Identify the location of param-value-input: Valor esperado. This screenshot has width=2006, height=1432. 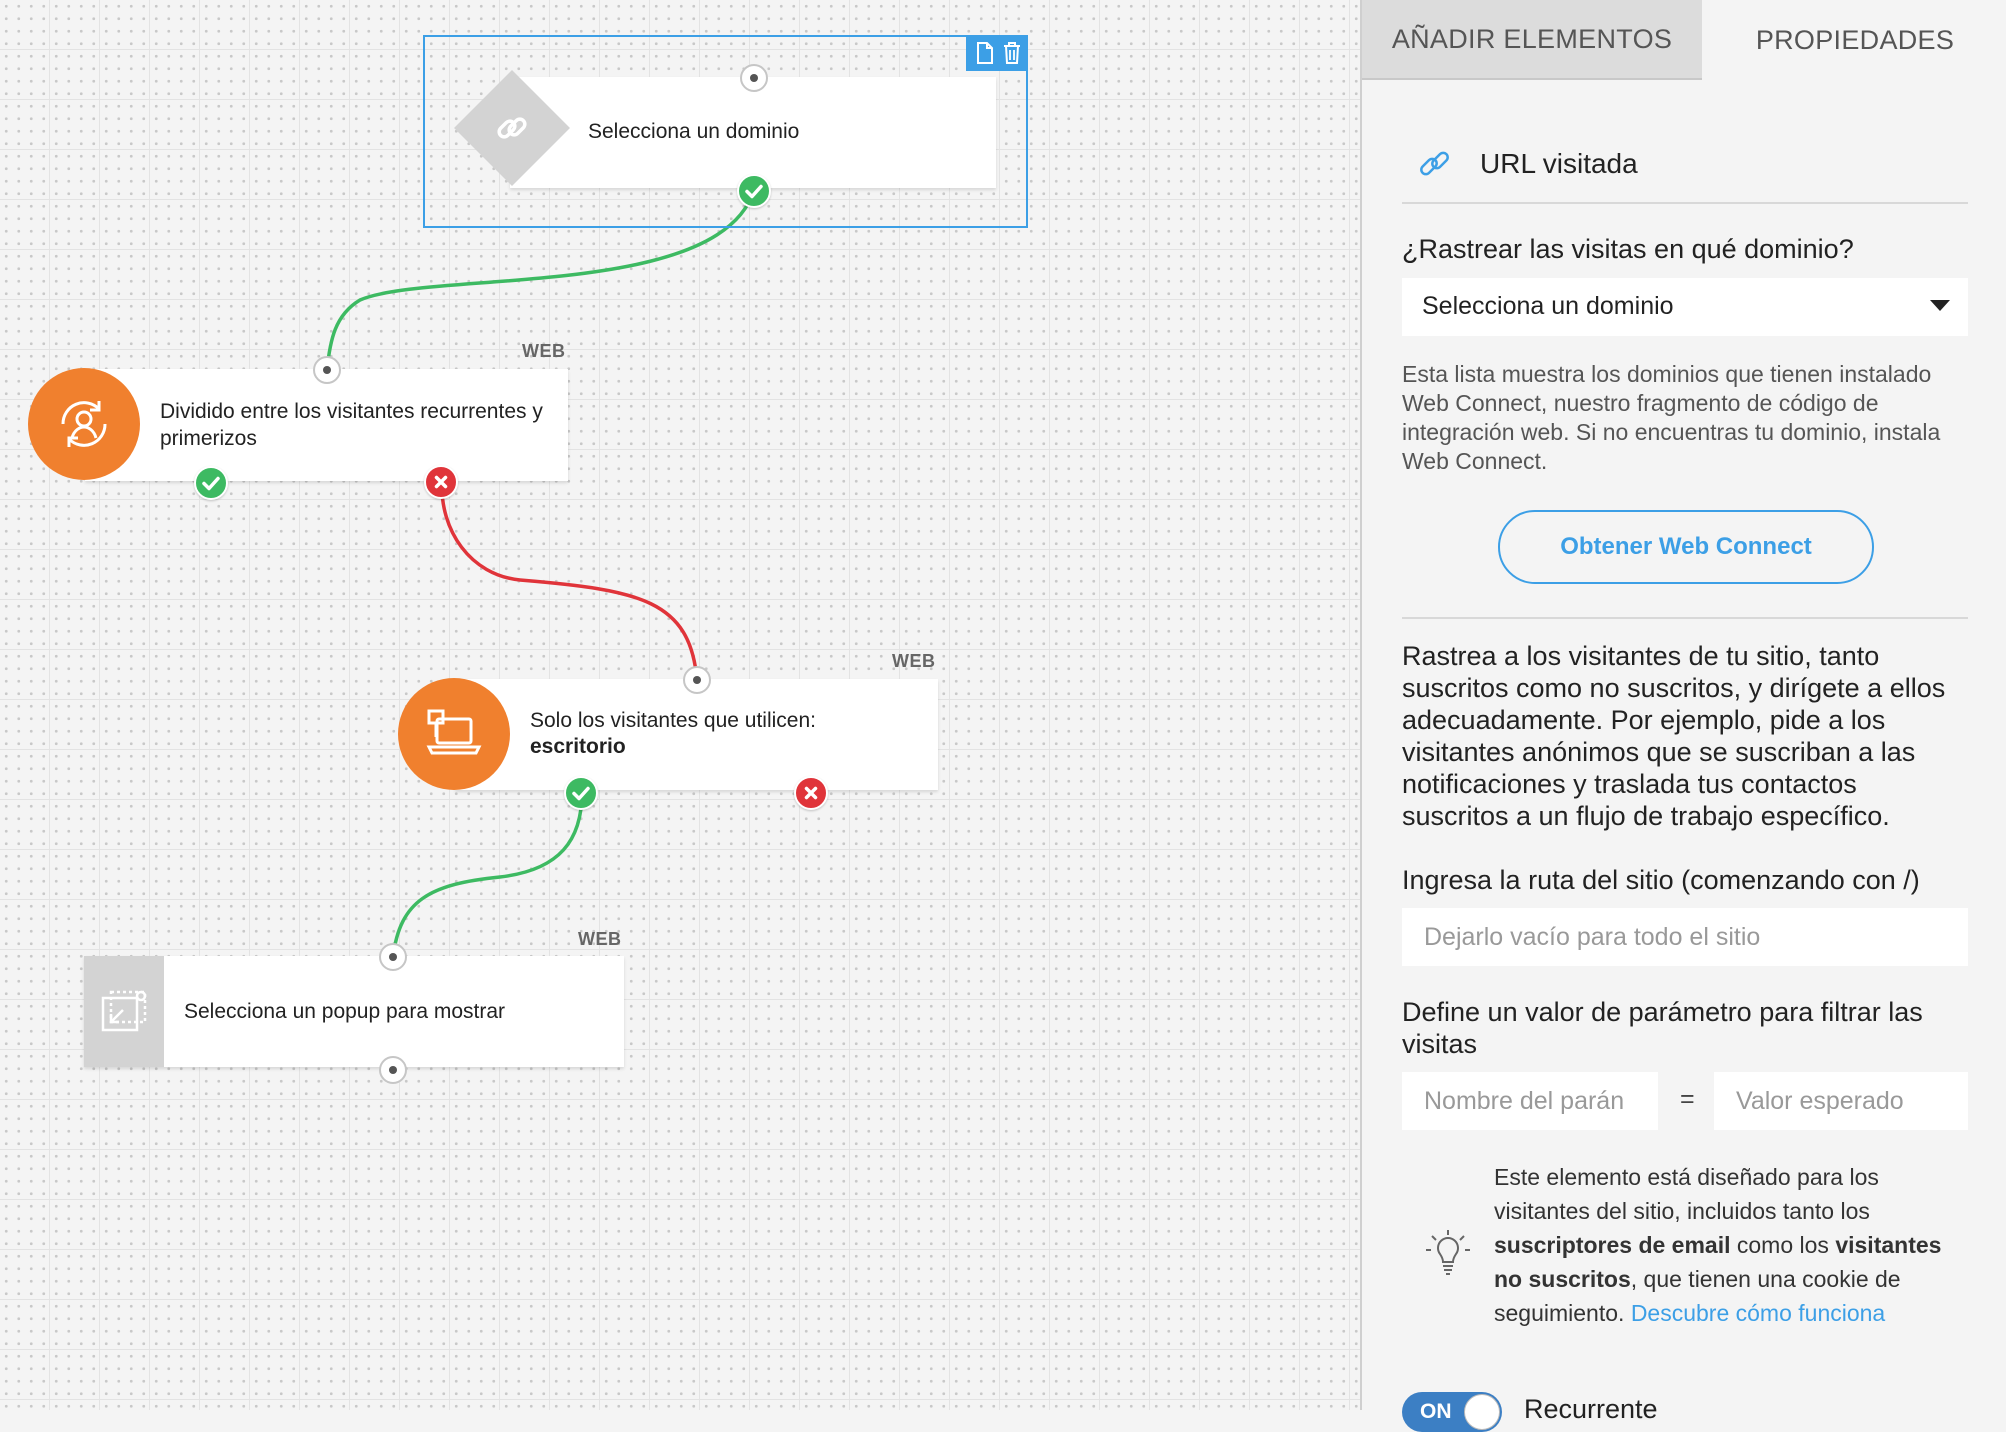
(1841, 1101).